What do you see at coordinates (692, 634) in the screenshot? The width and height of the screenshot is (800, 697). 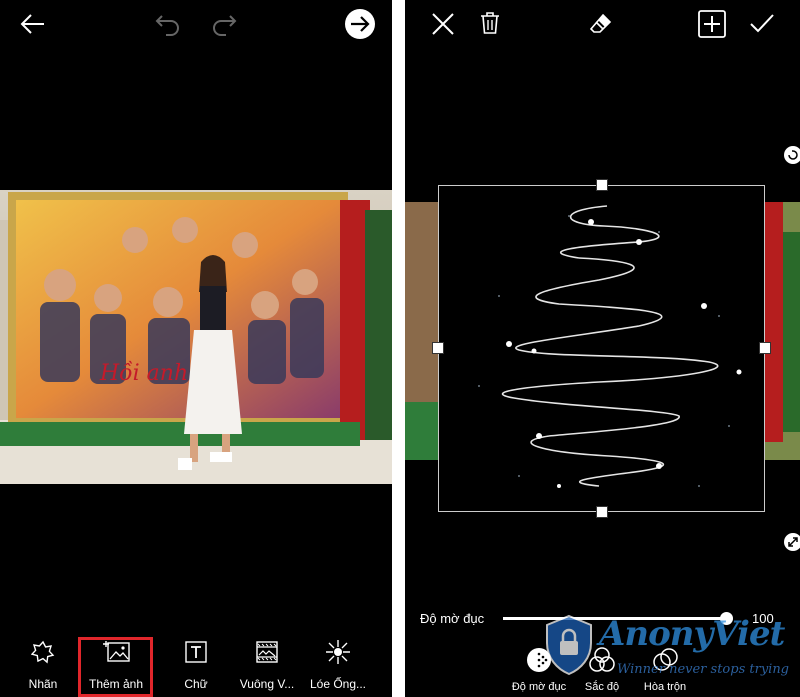 I see `watermark-brand: AnonyViet` at bounding box center [692, 634].